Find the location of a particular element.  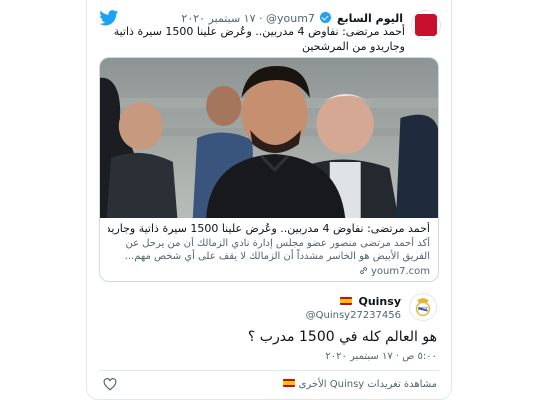

view-more-tweets-label: مشاهدة تغريدات Quinsy الأخرى is located at coordinates (368, 384).